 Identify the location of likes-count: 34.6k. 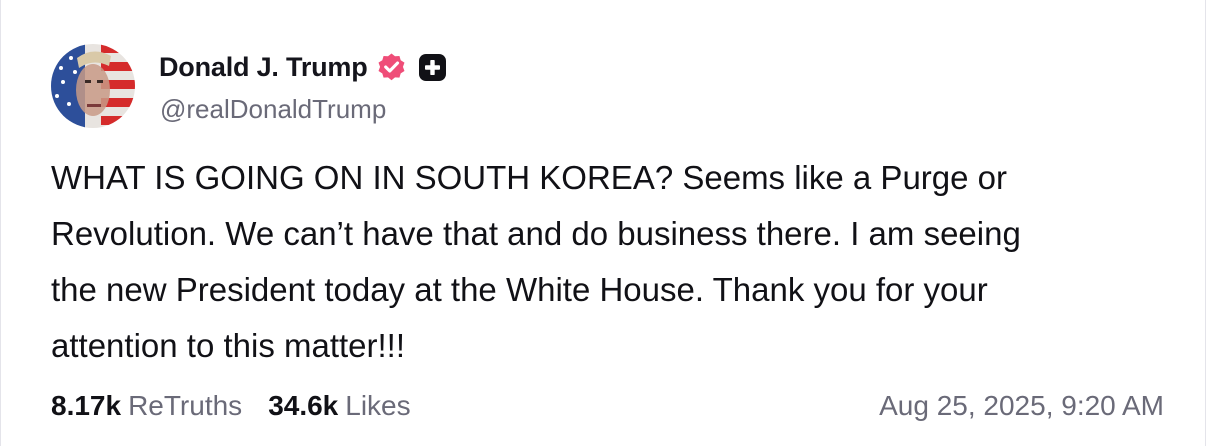
(303, 405).